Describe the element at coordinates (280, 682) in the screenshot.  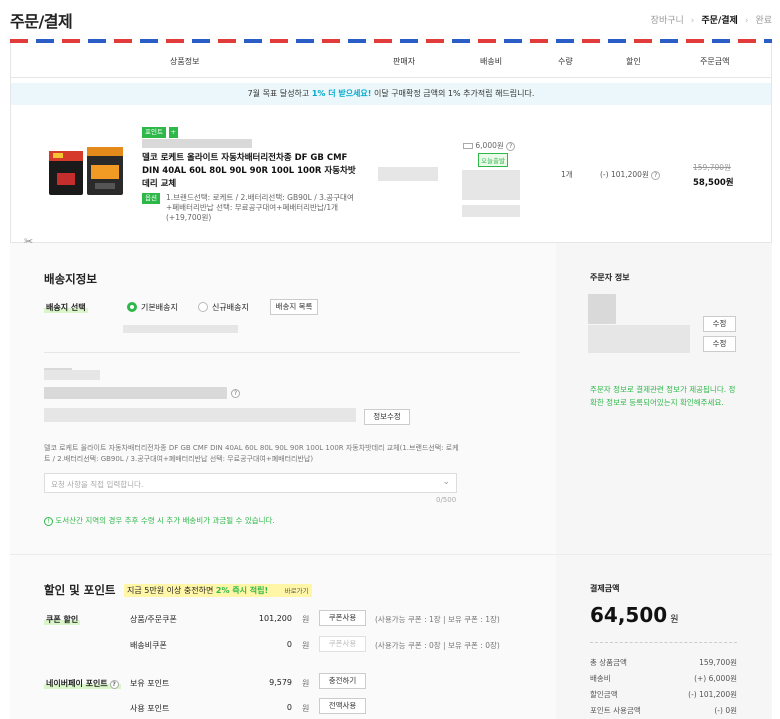
I see `owned-points-value: 9,579` at that location.